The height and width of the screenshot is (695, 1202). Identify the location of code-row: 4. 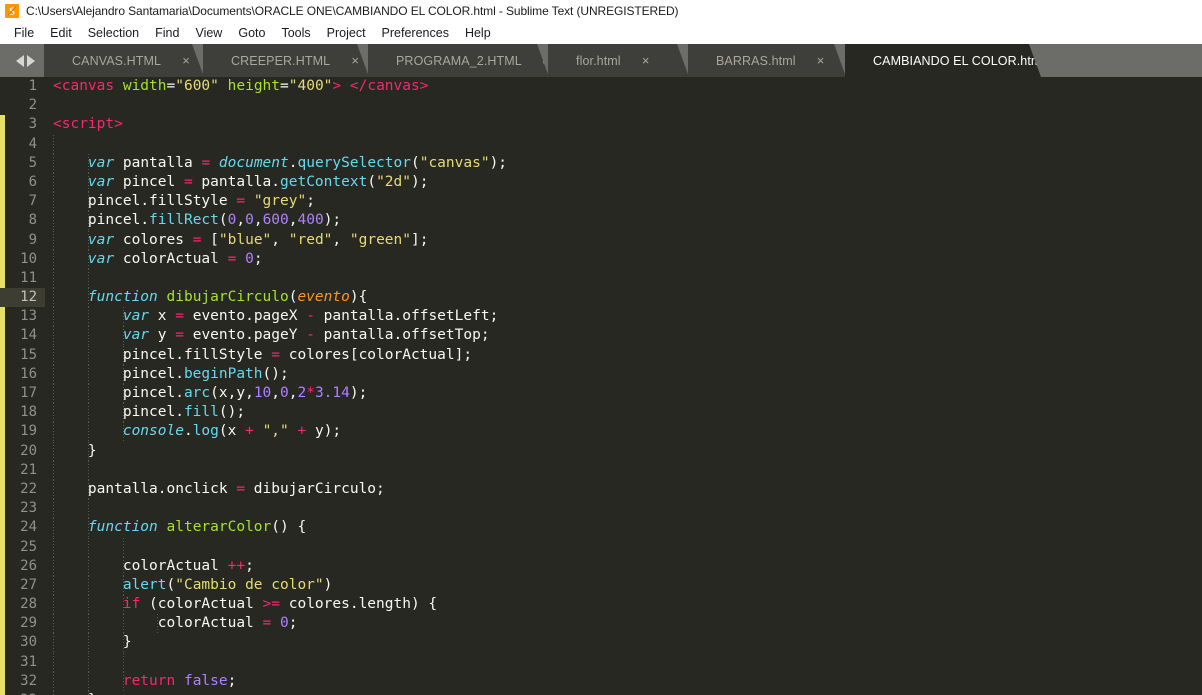
(601, 144).